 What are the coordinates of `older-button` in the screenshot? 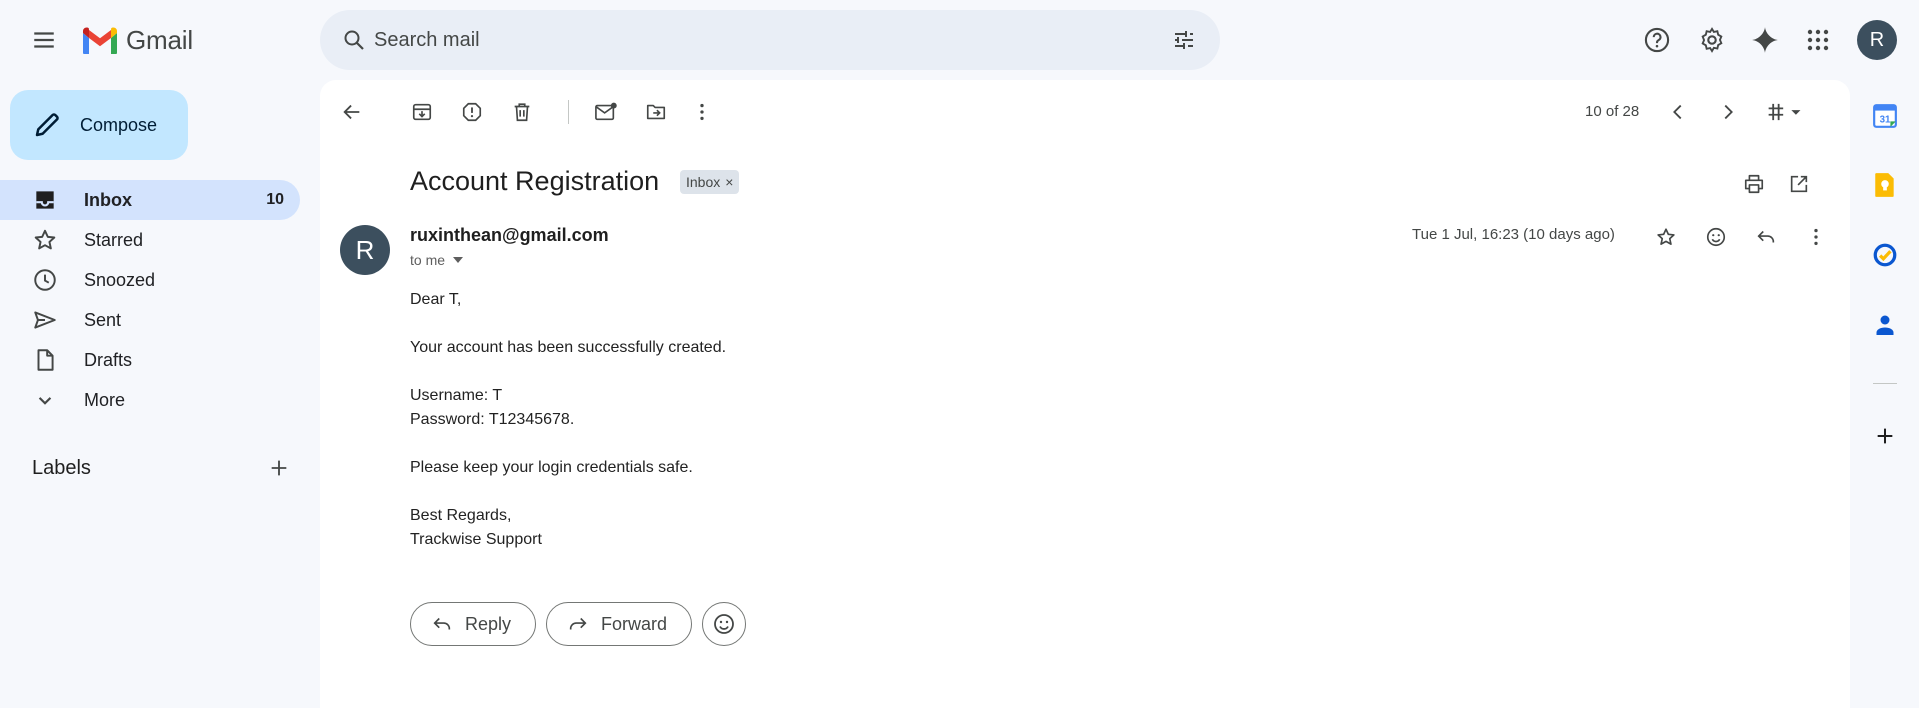 It's located at (1728, 112).